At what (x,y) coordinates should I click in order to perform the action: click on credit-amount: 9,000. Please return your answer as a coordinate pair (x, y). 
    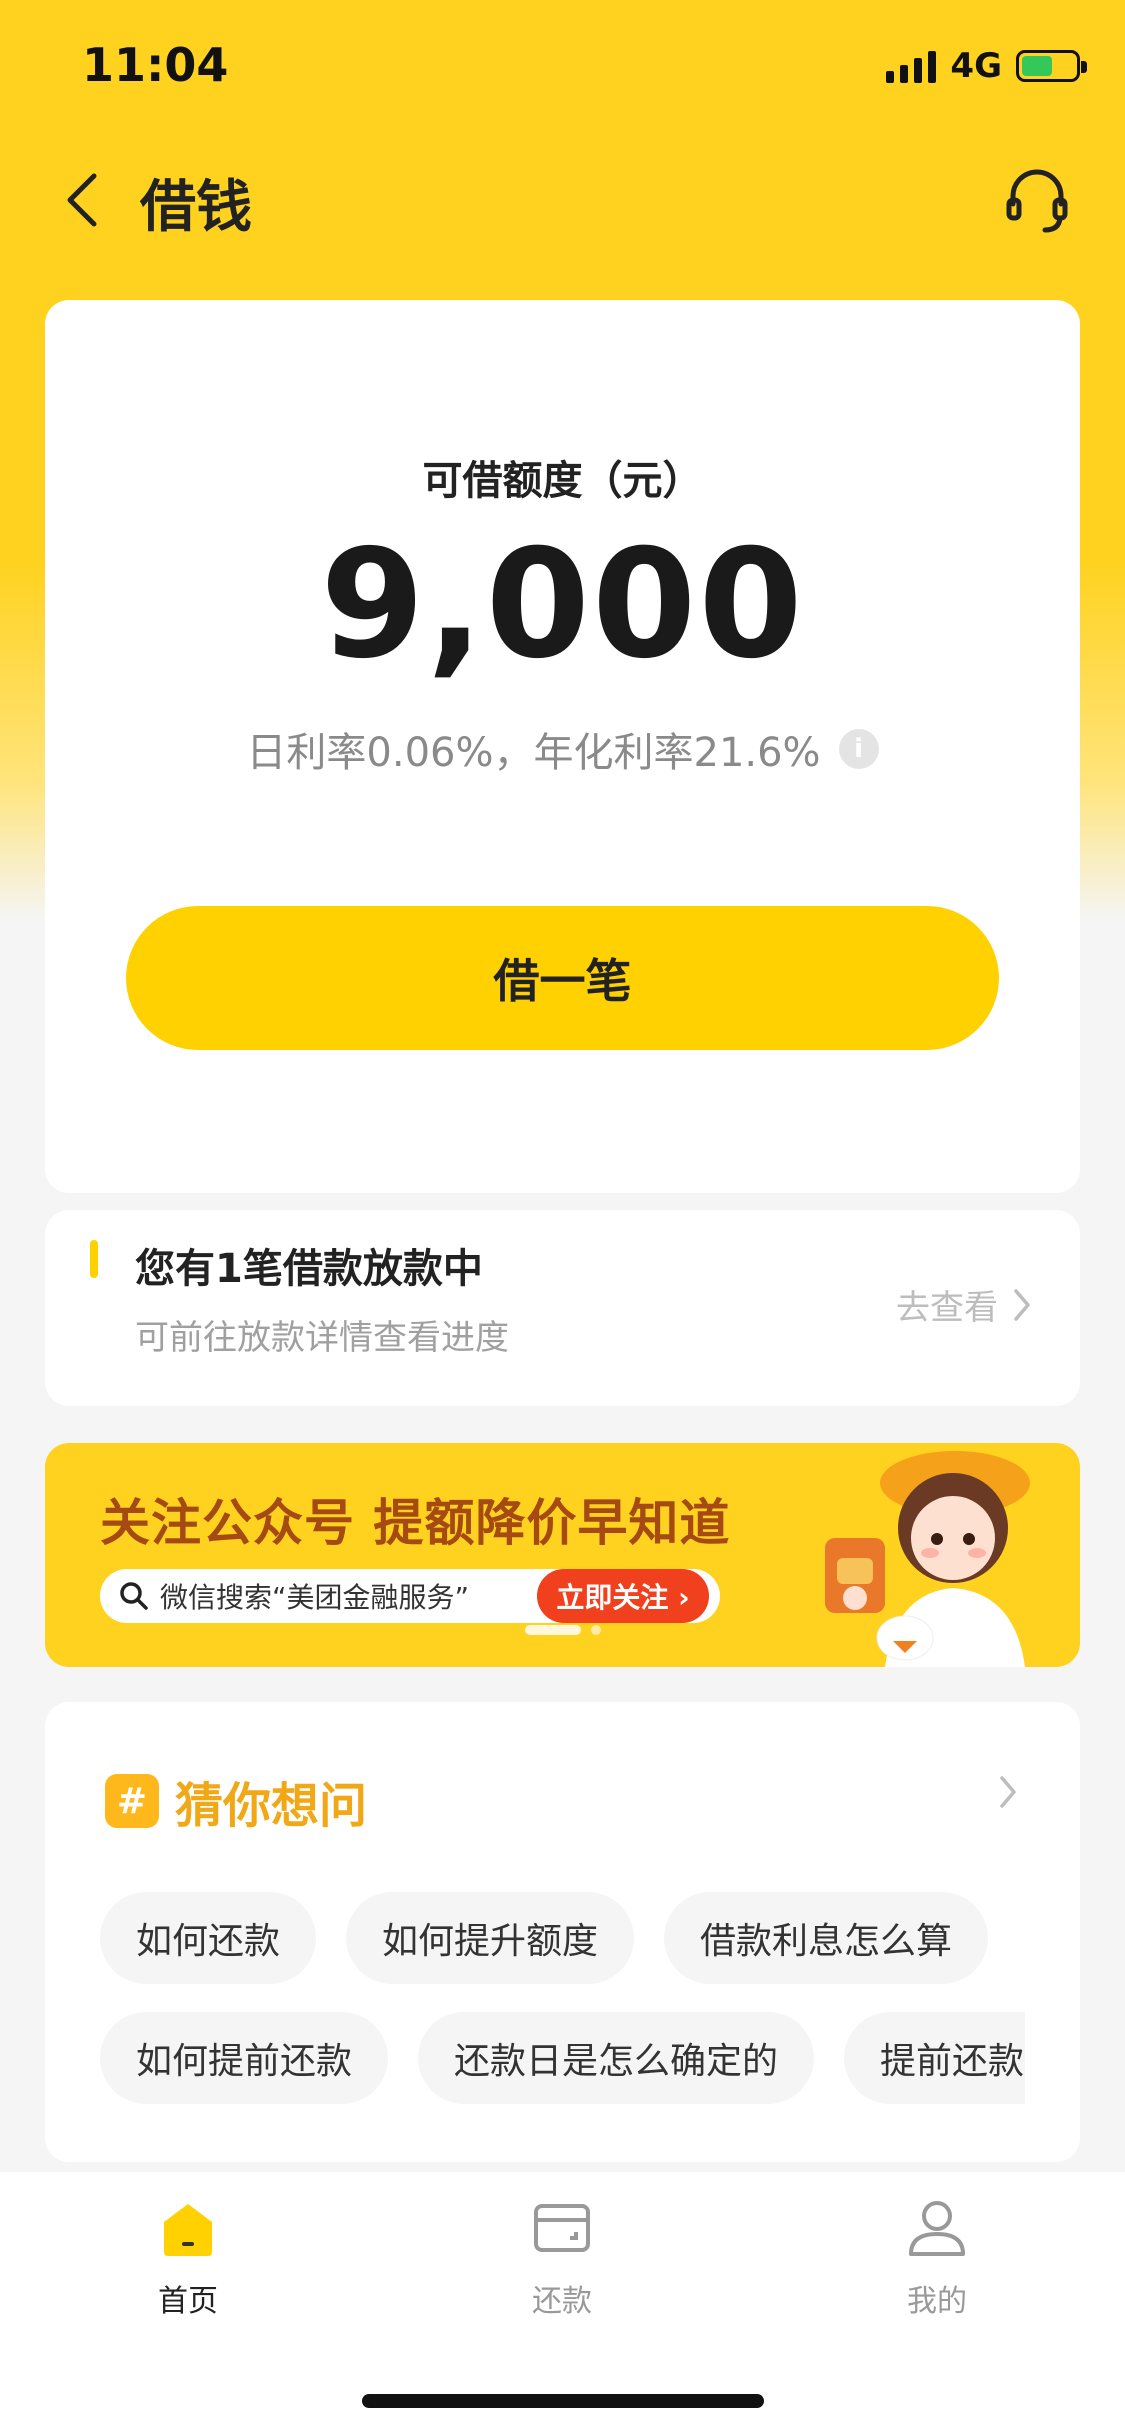
    Looking at the image, I should click on (562, 605).